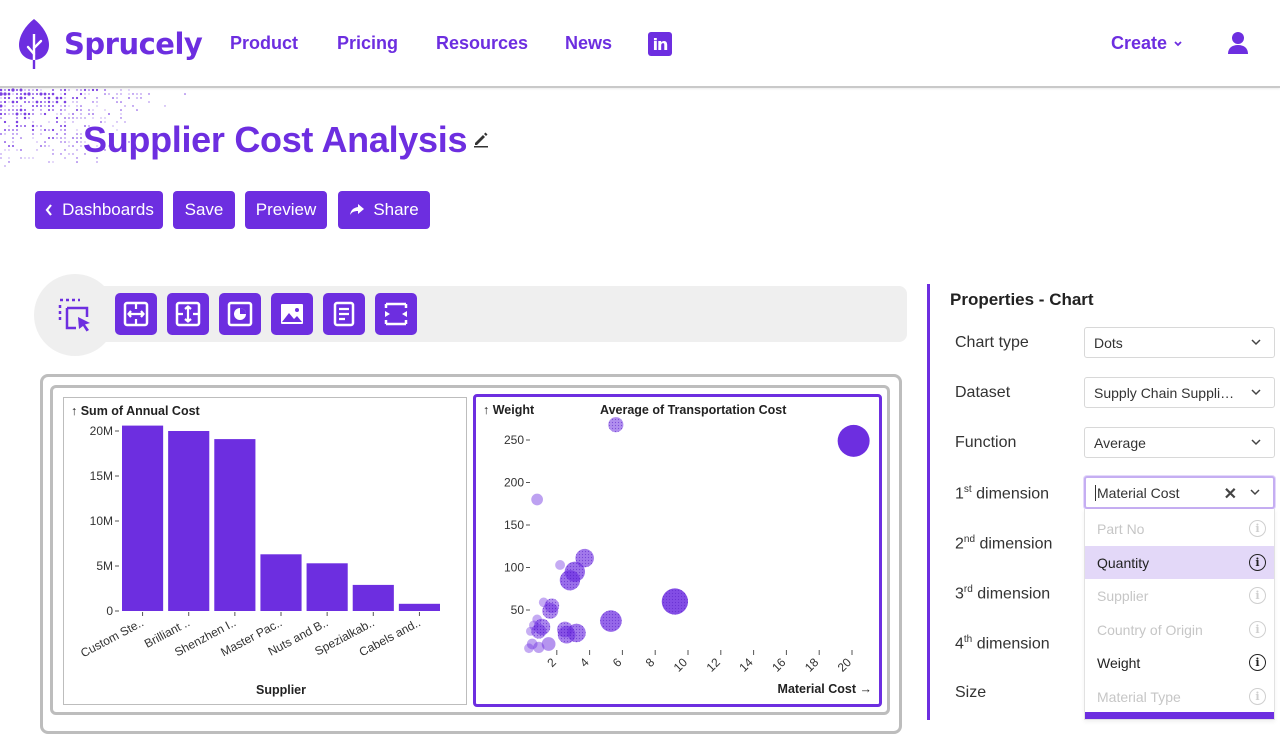 This screenshot has width=1280, height=734. What do you see at coordinates (968, 639) in the screenshot?
I see `dimension-4-ordinal: th` at bounding box center [968, 639].